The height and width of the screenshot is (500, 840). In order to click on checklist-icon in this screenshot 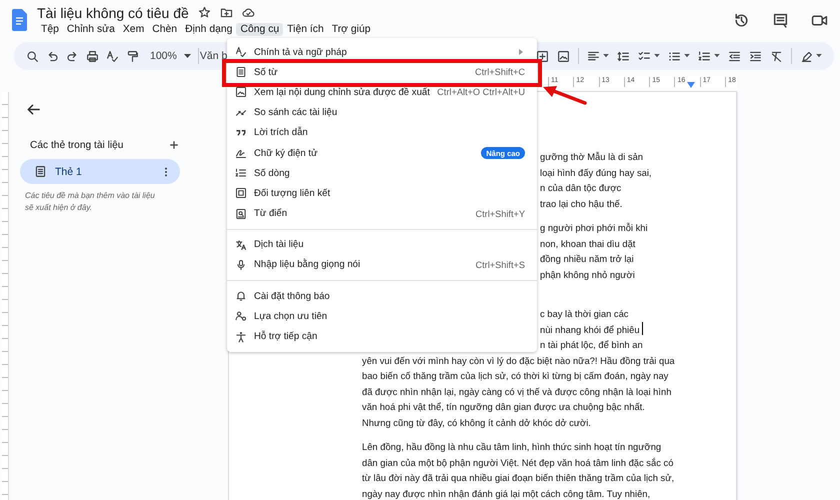, I will do `click(645, 56)`.